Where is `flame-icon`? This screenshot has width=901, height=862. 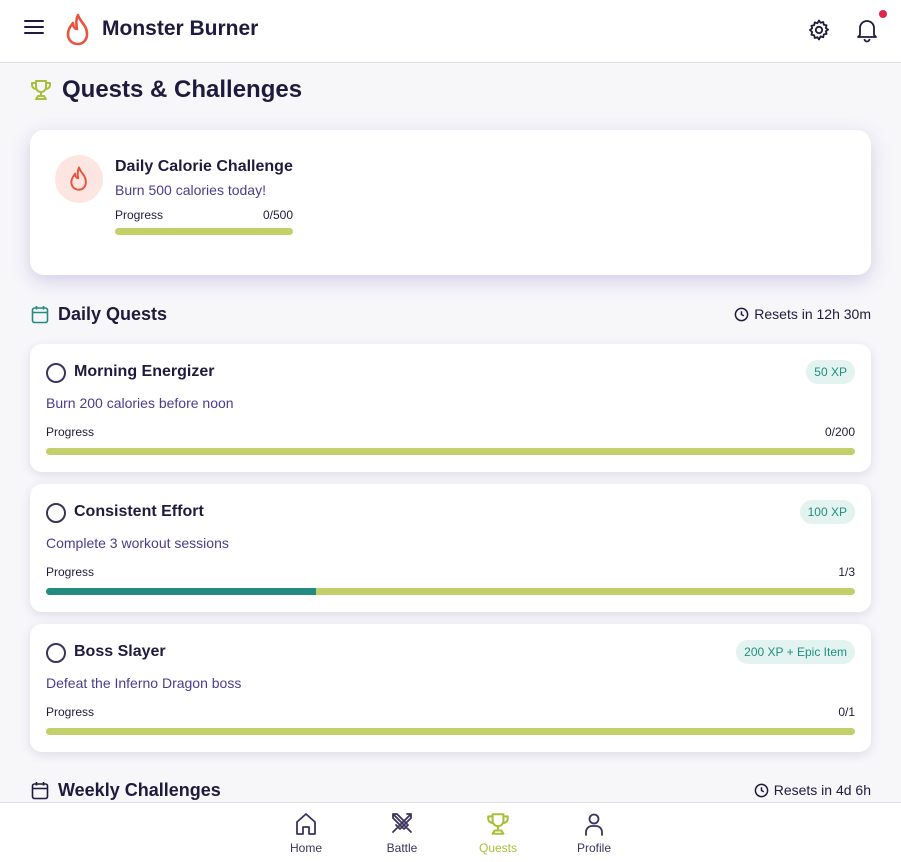 flame-icon is located at coordinates (78, 178).